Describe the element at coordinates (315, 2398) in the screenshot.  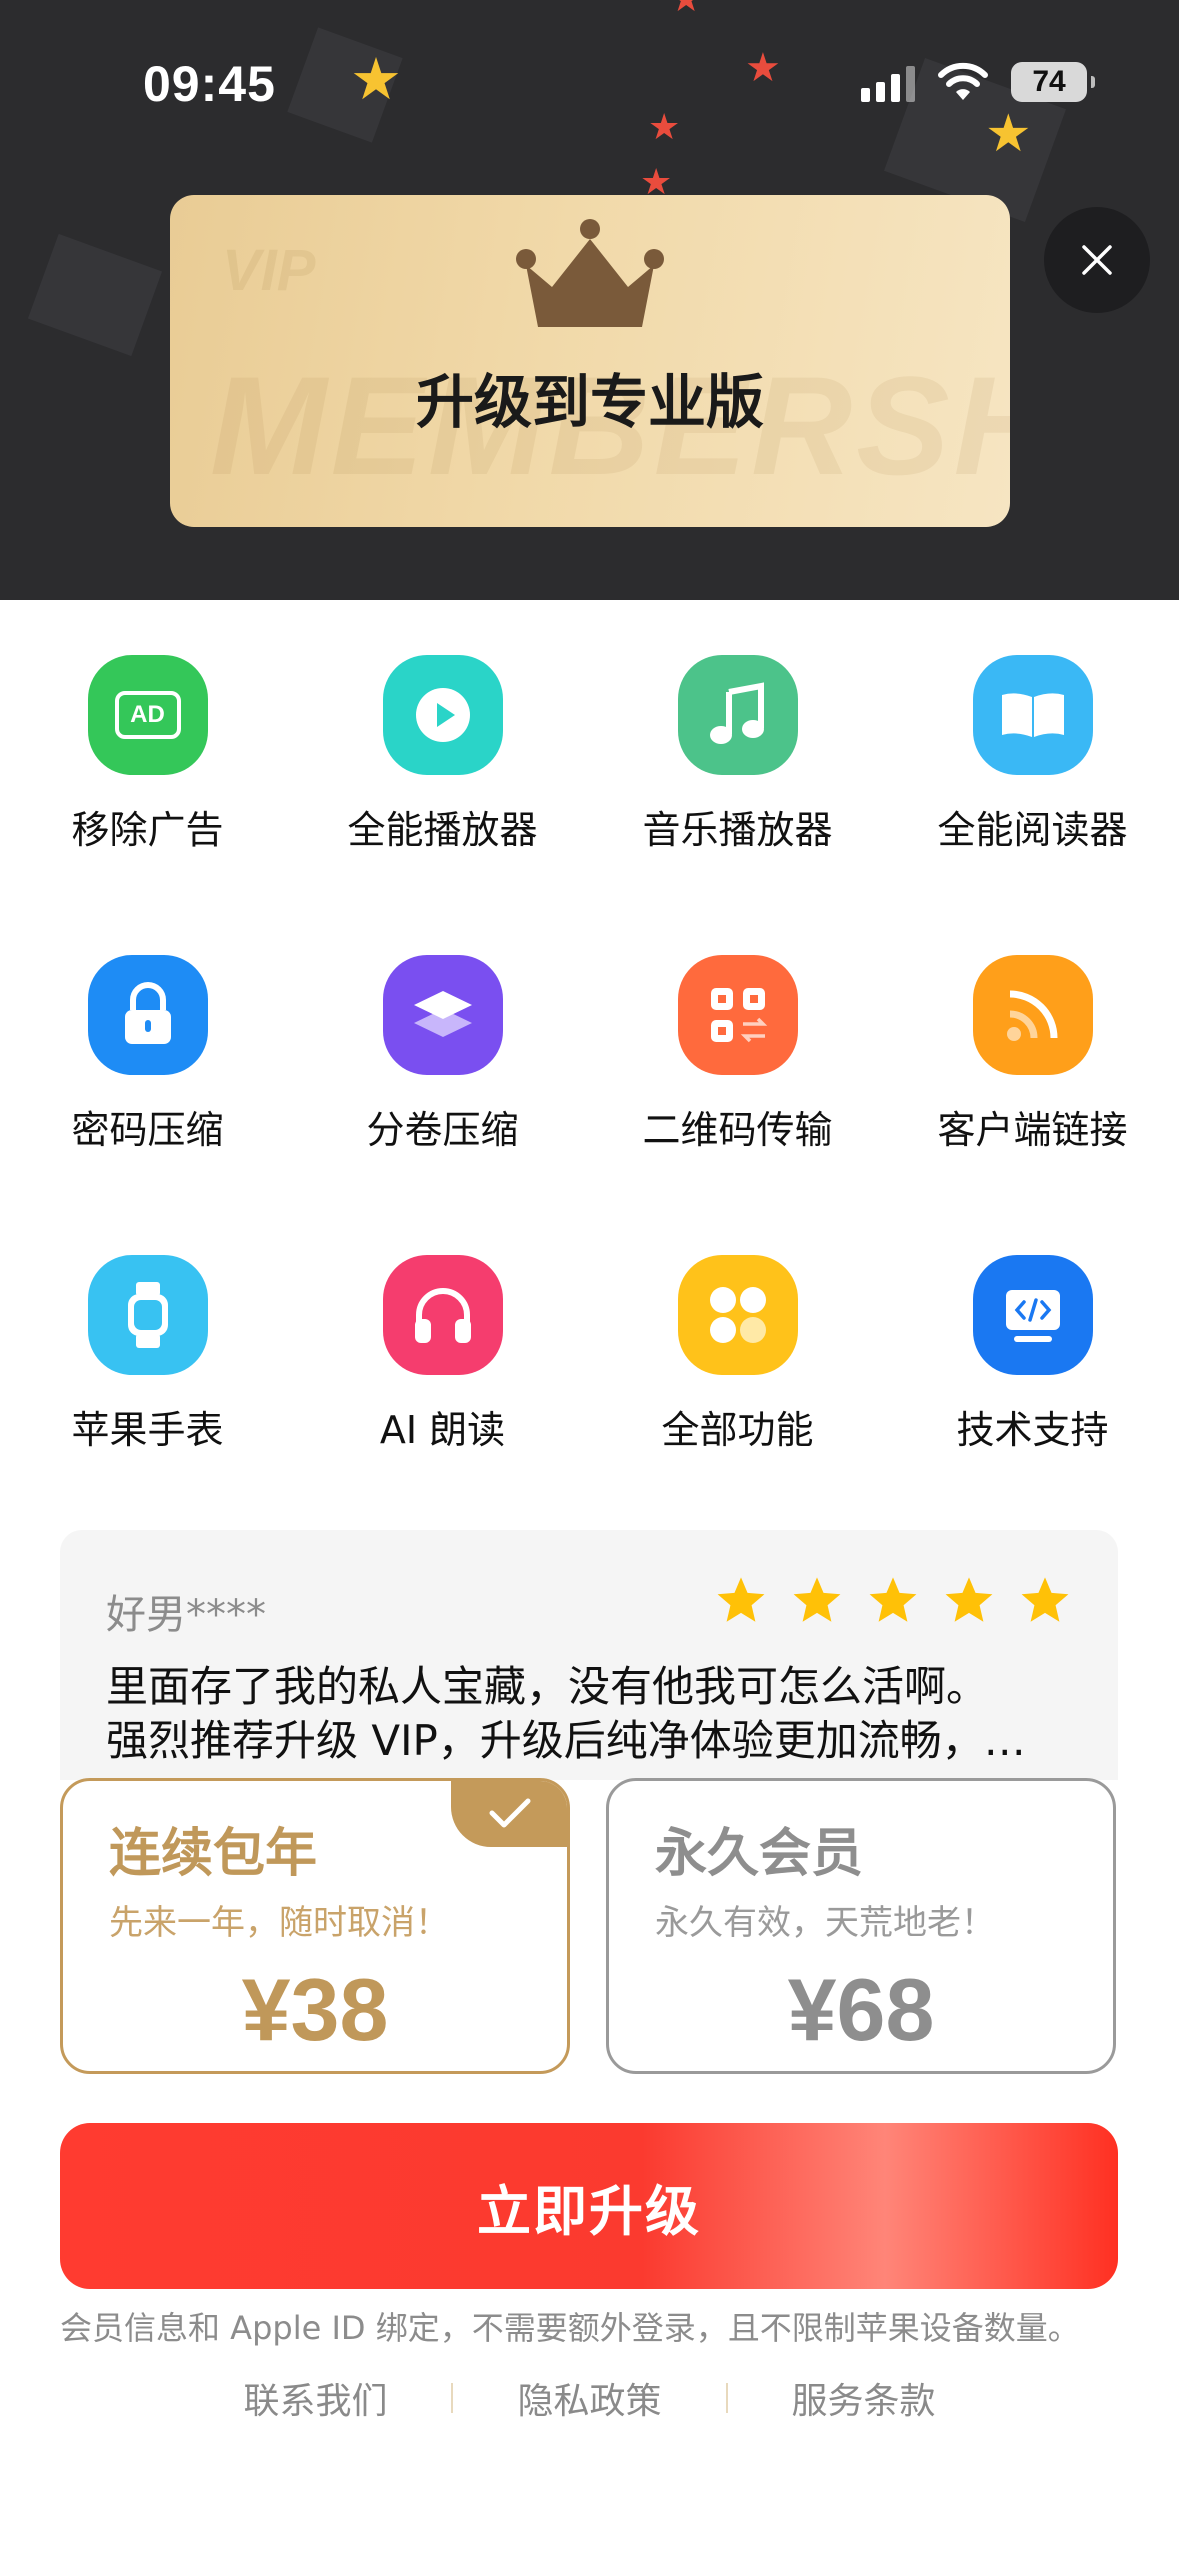
I see `contact-us-link: 联系我们` at that location.